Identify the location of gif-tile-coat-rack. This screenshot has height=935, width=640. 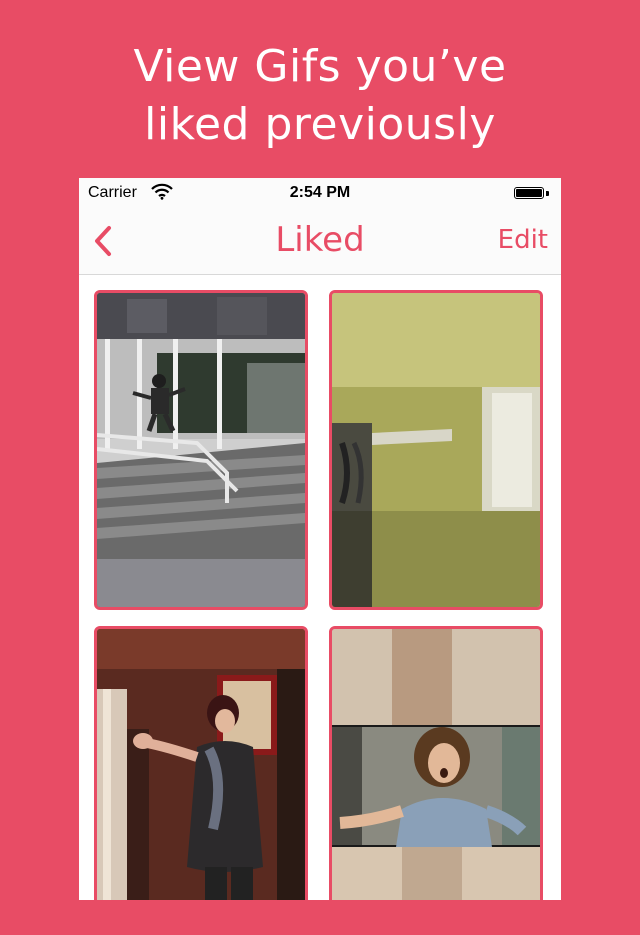
(436, 450).